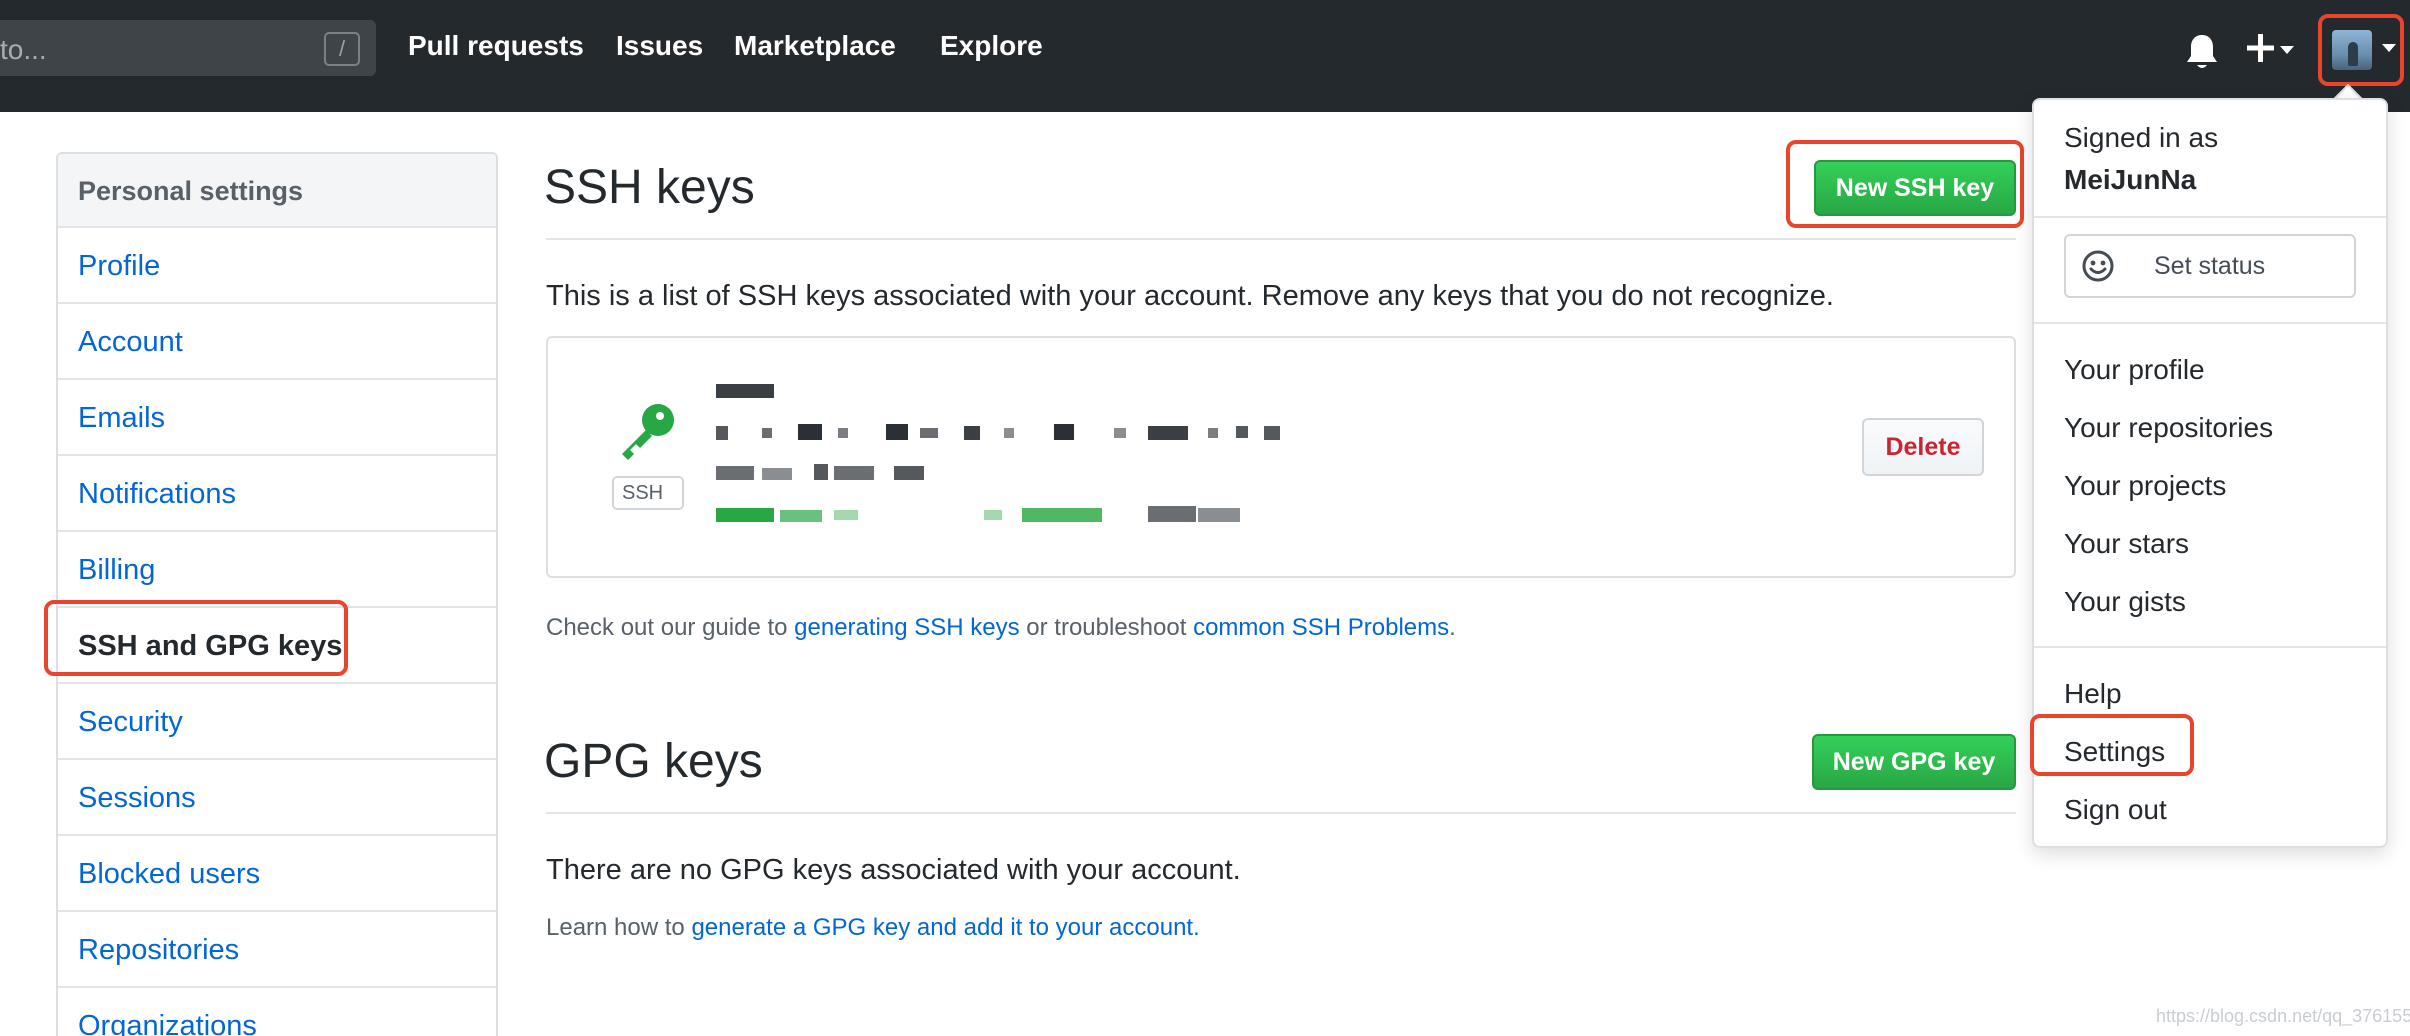 The width and height of the screenshot is (2410, 1036). What do you see at coordinates (2125, 602) in the screenshot?
I see `menu-your-gists: Your gists` at bounding box center [2125, 602].